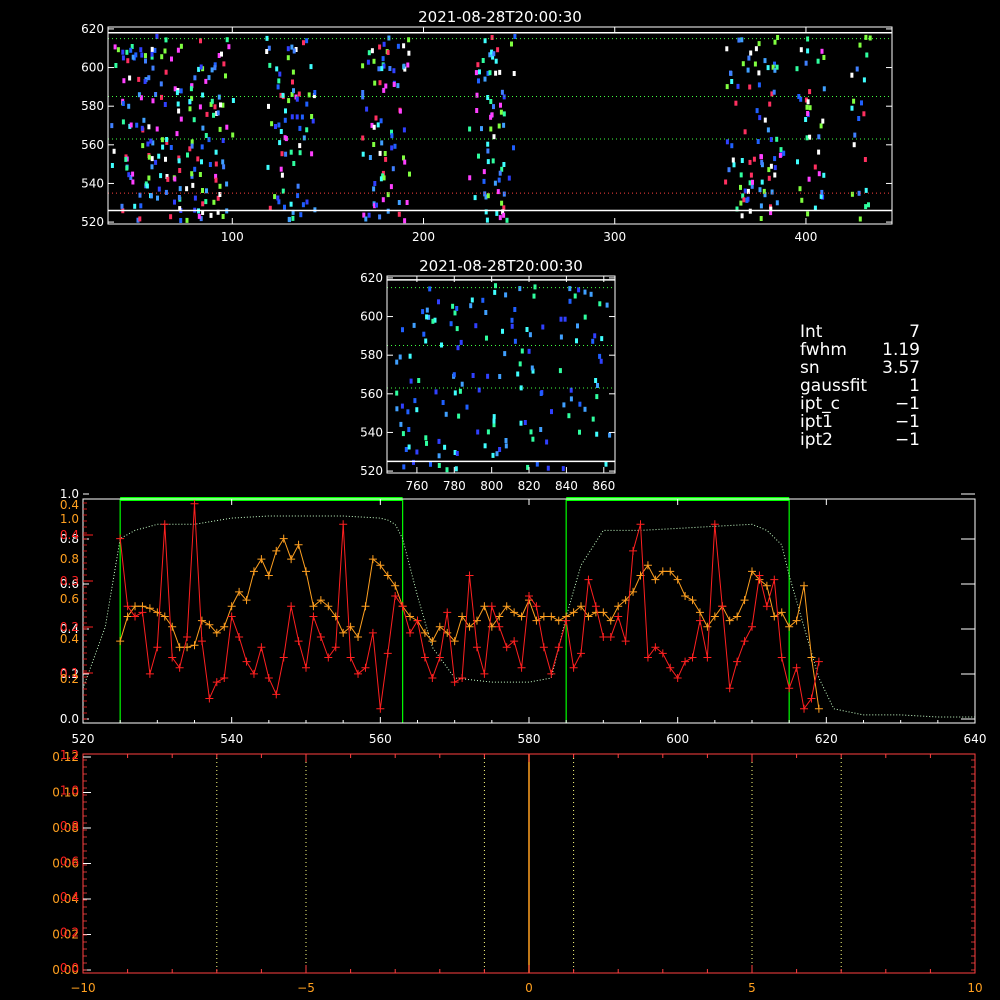  What do you see at coordinates (83, 739) in the screenshot?
I see `x-tick-label: 520` at bounding box center [83, 739].